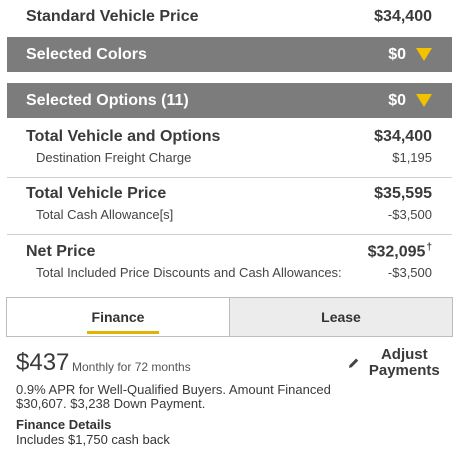 Image resolution: width=461 pixels, height=454 pixels. What do you see at coordinates (353, 363) in the screenshot?
I see `pencil-icon` at bounding box center [353, 363].